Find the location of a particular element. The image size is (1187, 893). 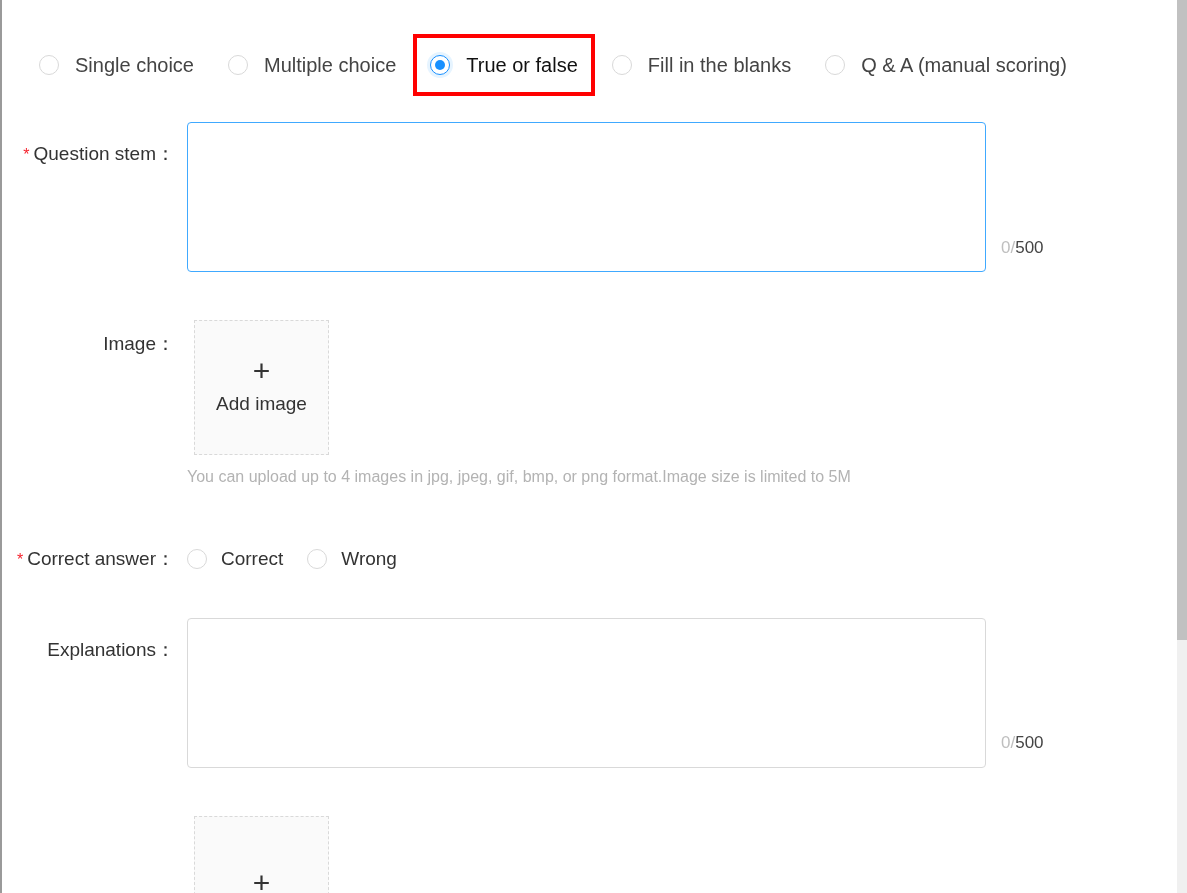

answer-option: Wrong is located at coordinates (369, 559).